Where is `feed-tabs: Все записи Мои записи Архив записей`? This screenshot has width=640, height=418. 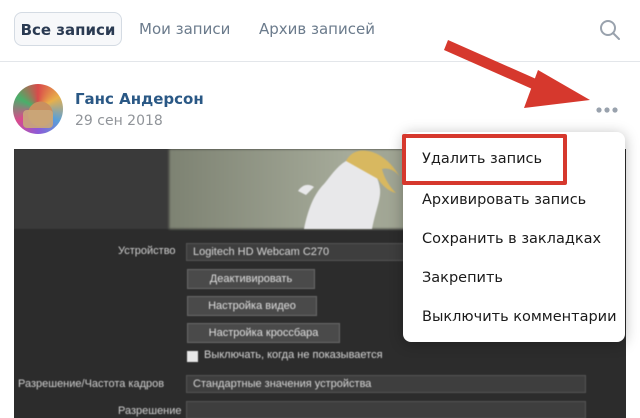 feed-tabs: Все записи Мои записи Архив записей is located at coordinates (320, 31).